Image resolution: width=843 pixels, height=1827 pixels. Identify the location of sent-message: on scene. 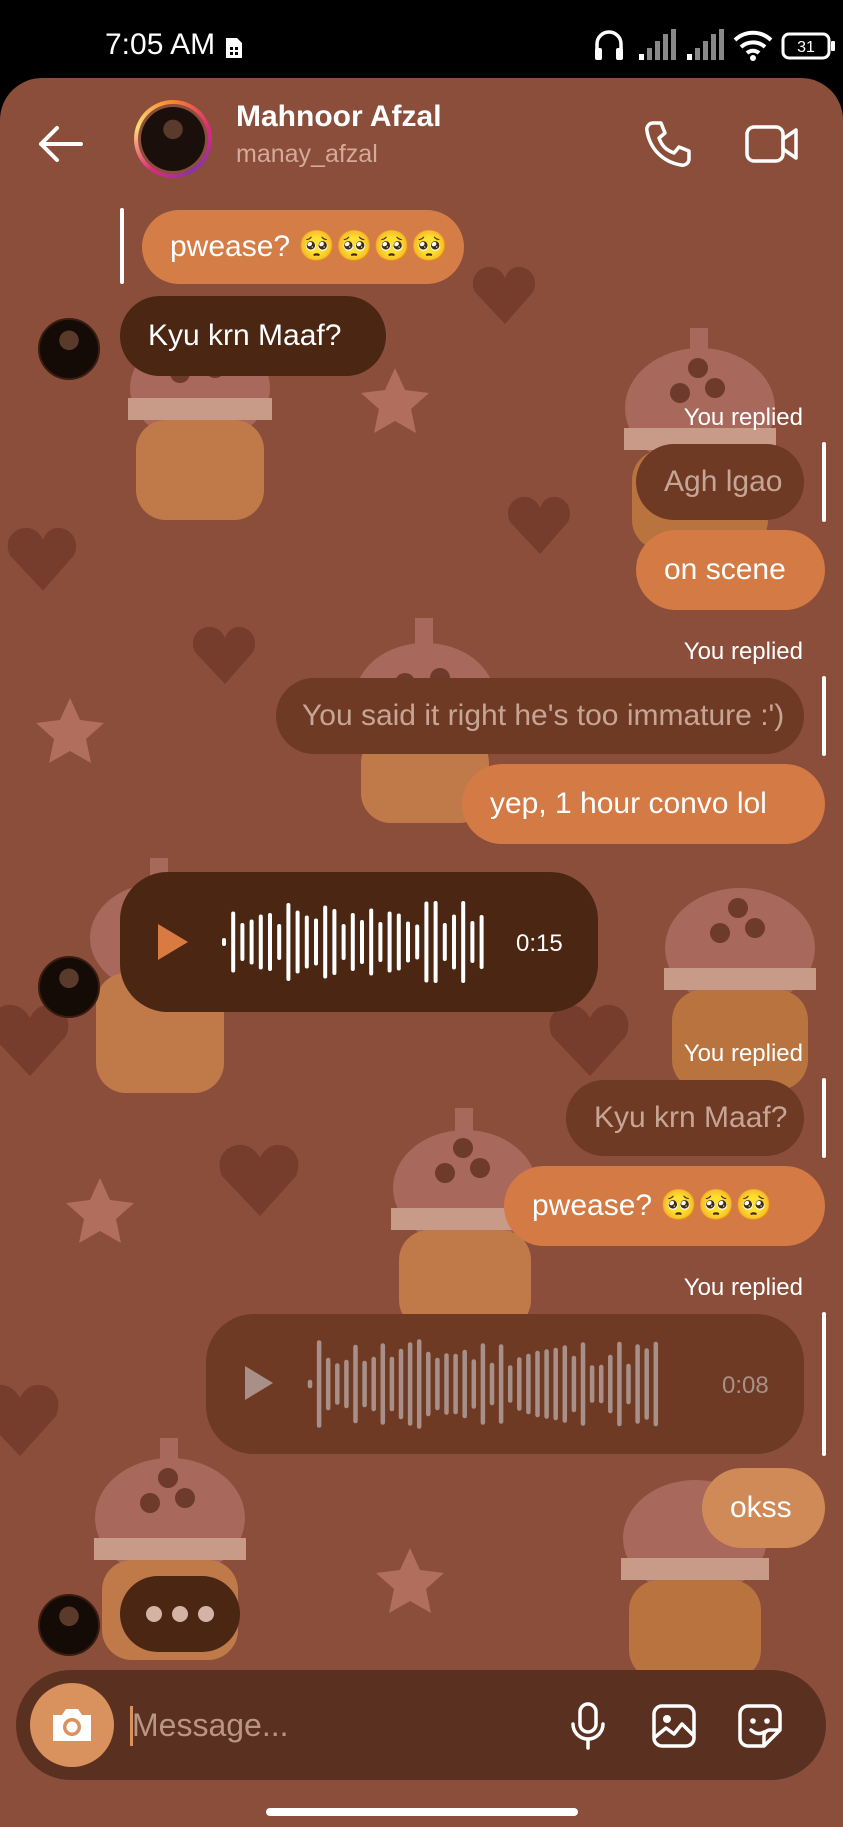
(730, 570).